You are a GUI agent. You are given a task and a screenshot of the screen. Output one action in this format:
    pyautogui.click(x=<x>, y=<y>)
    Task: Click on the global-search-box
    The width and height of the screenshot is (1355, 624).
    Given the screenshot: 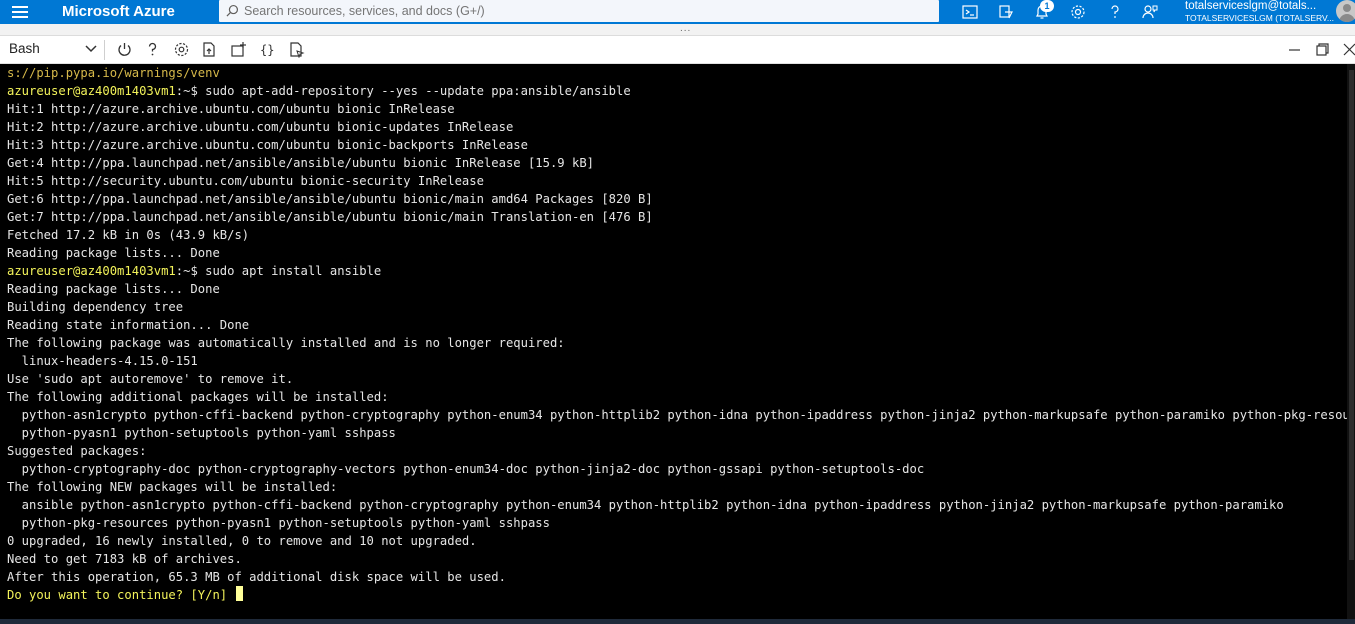 What is the action you would take?
    pyautogui.click(x=579, y=11)
    